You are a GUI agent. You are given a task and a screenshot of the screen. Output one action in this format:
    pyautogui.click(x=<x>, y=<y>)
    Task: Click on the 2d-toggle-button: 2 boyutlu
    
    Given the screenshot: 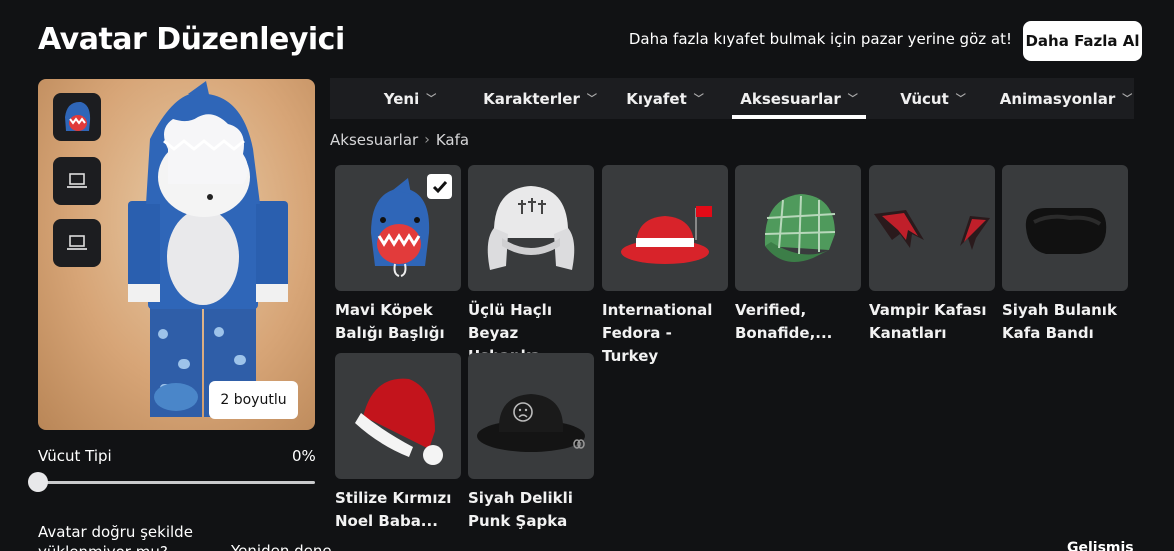 What is the action you would take?
    pyautogui.click(x=253, y=400)
    